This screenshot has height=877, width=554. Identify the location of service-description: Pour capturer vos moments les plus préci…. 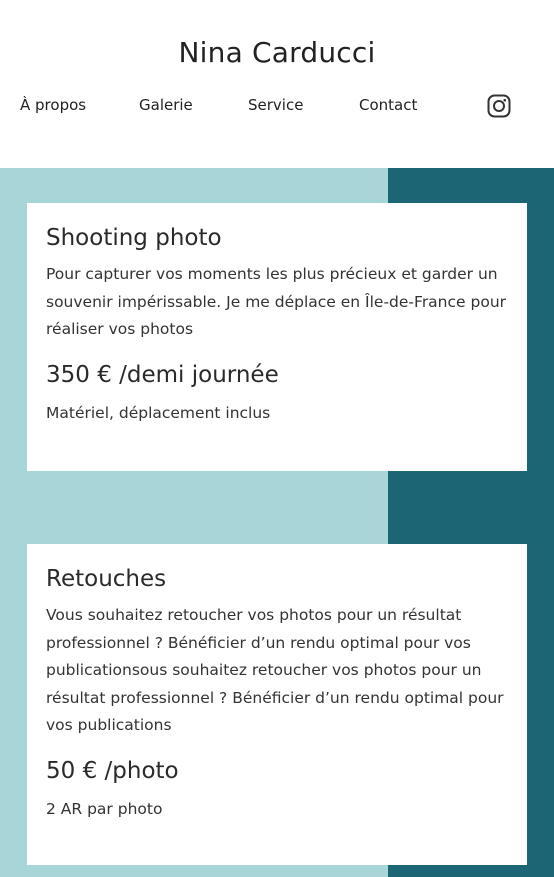
(276, 301).